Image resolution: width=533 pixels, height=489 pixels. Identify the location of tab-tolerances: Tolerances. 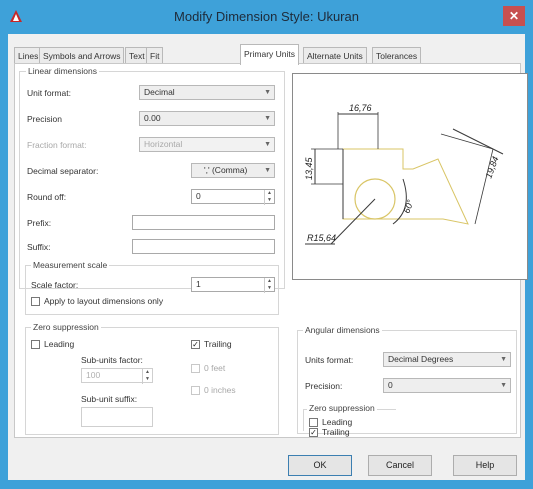
(397, 55).